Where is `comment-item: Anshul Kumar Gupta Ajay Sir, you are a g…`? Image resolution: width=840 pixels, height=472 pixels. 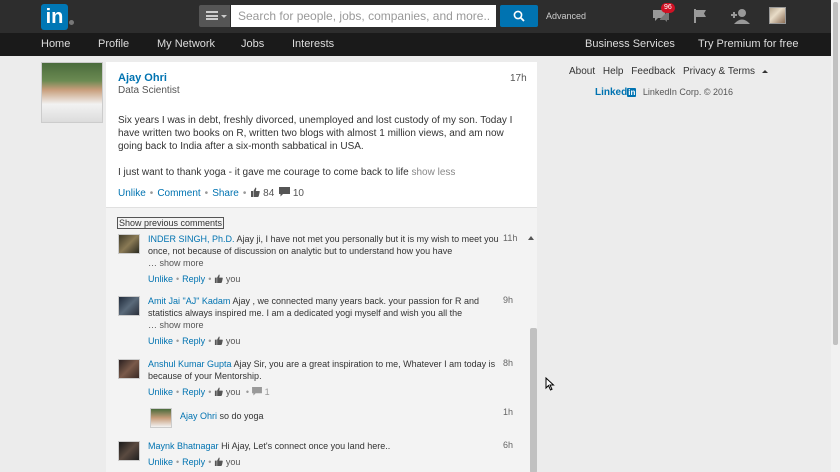 comment-item: Anshul Kumar Gupta Ajay Sir, you are a g… is located at coordinates (315, 380).